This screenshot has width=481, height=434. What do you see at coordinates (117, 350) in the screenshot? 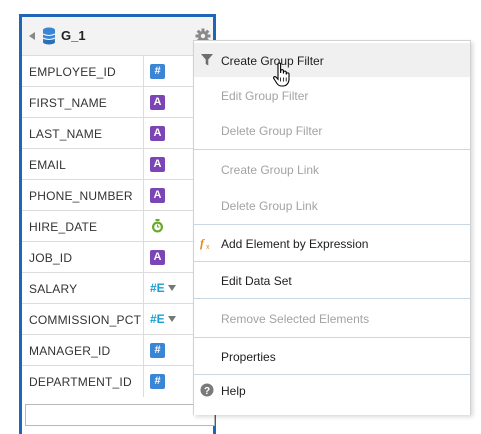
I see `element-row: MANAGER_ID #` at bounding box center [117, 350].